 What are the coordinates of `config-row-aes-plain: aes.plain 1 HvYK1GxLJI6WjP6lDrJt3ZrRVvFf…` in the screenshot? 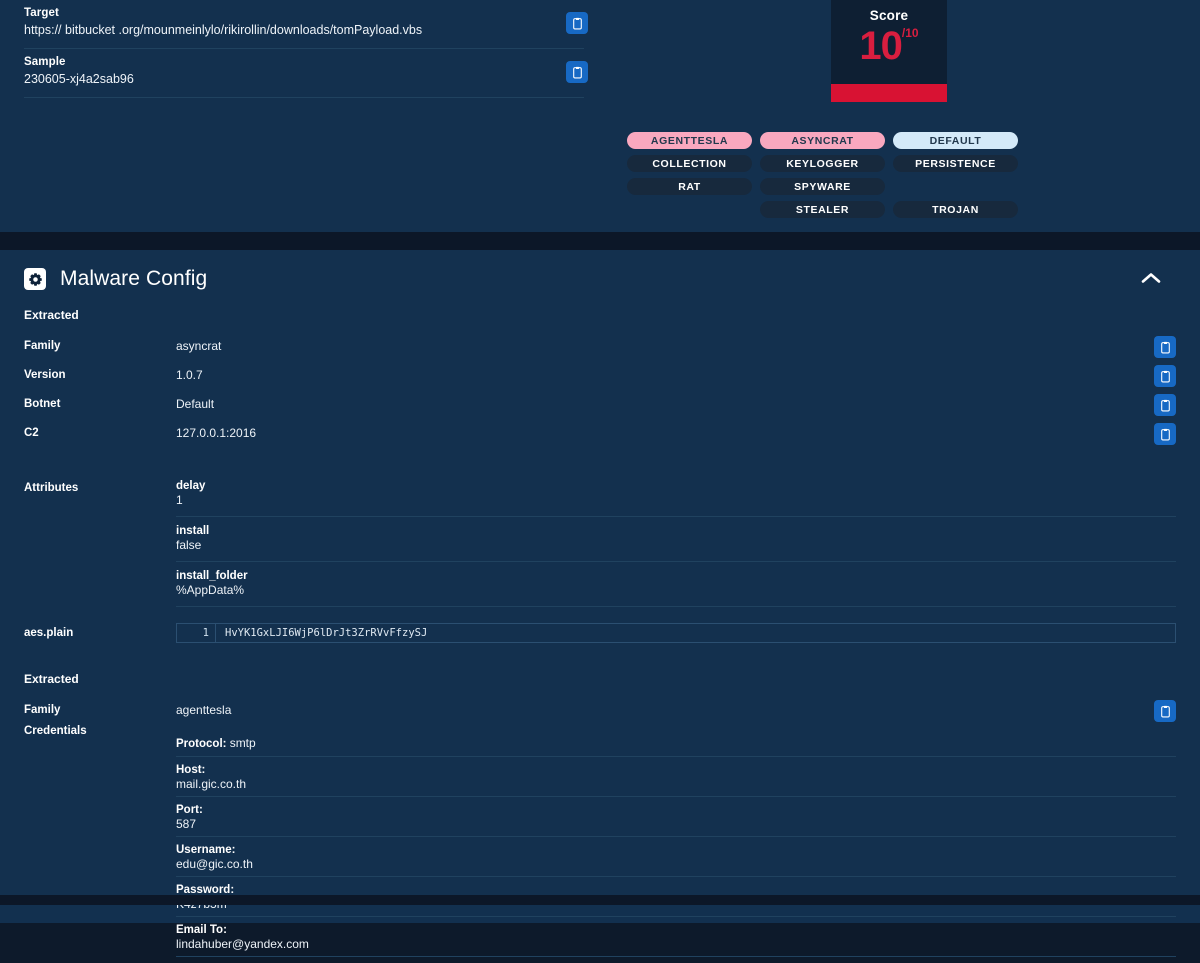 It's located at (600, 633).